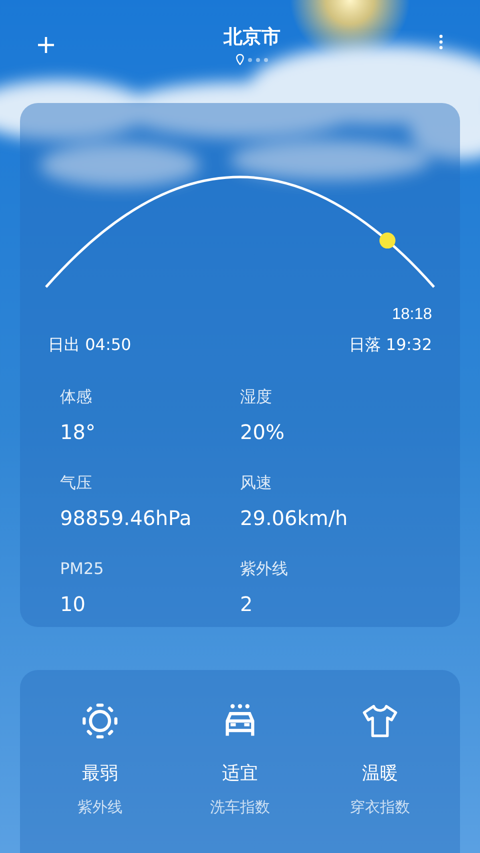 The image size is (480, 853). What do you see at coordinates (100, 721) in the screenshot?
I see `sun-icon` at bounding box center [100, 721].